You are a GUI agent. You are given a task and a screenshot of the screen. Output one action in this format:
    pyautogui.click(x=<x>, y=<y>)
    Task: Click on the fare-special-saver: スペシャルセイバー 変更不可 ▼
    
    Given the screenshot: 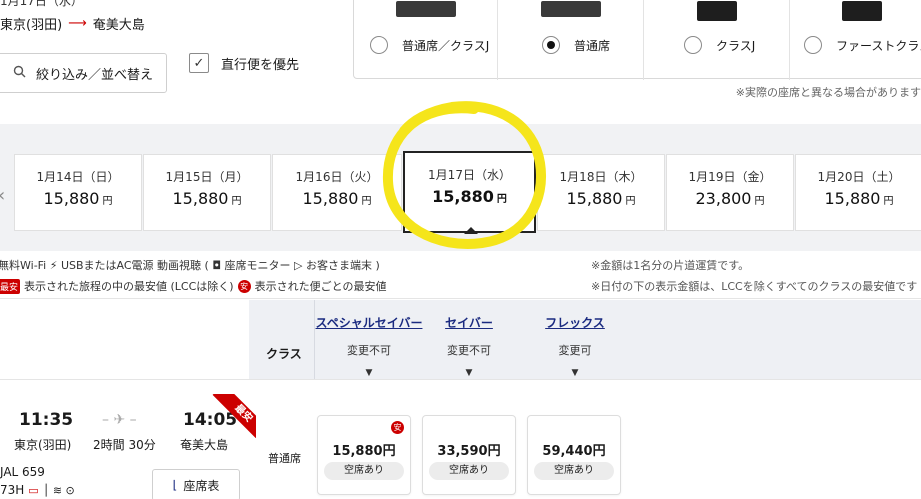 What is the action you would take?
    pyautogui.click(x=369, y=346)
    